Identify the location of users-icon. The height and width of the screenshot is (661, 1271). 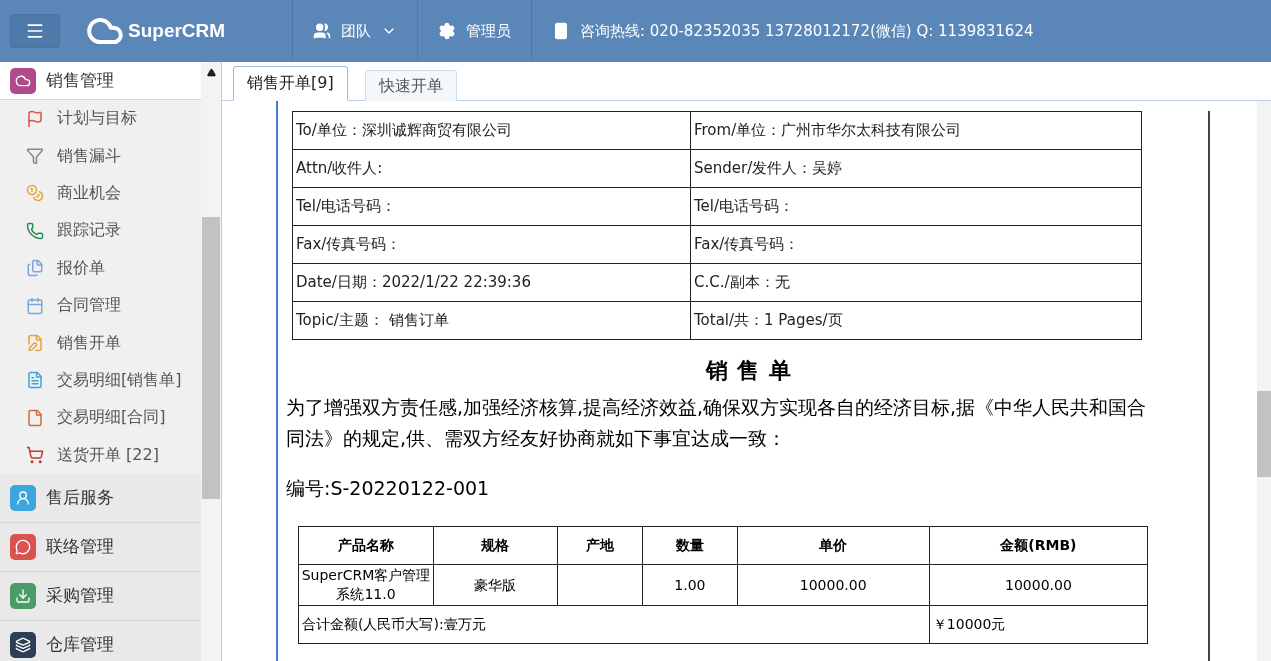
(322, 31).